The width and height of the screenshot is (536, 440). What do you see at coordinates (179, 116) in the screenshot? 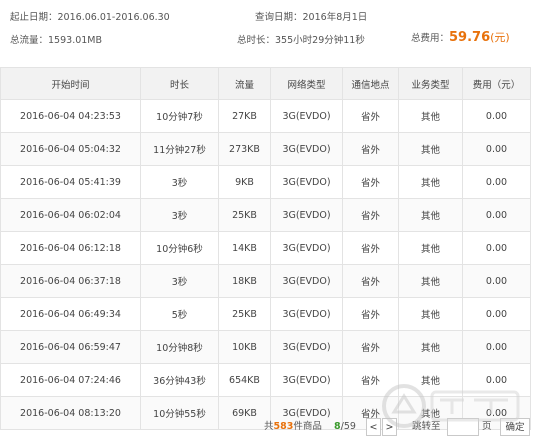
I see `cell-duration: 10分钟7秒` at bounding box center [179, 116].